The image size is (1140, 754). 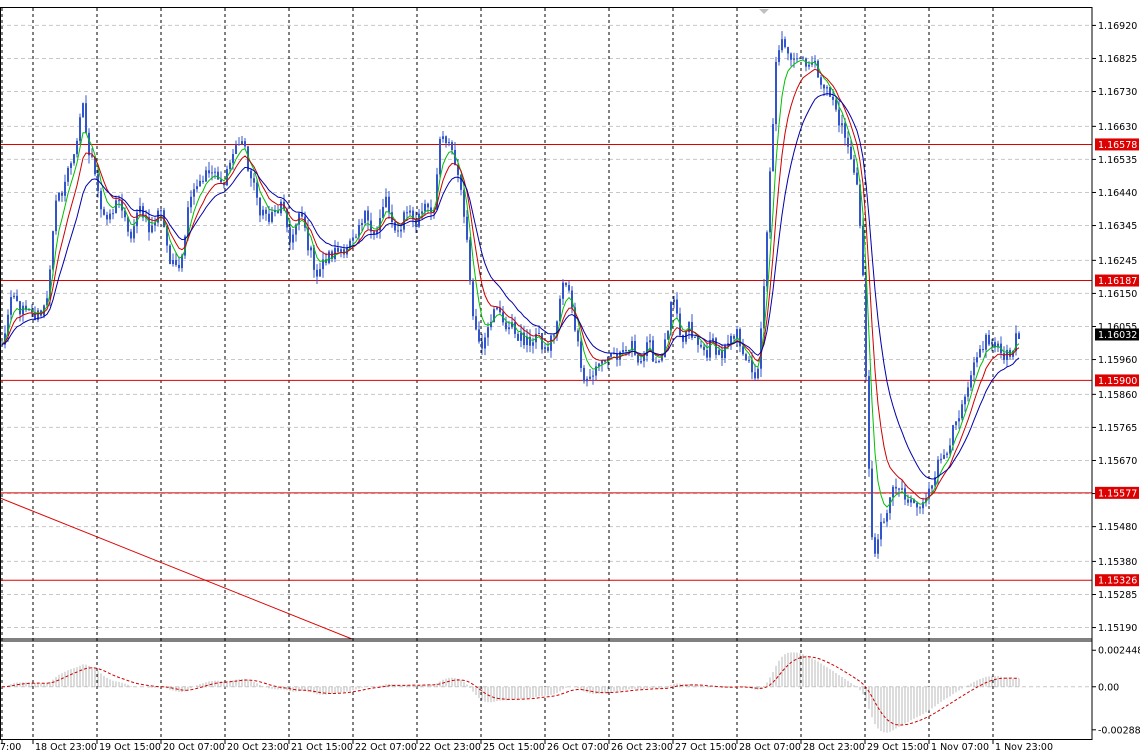 I want to click on trend-line, so click(x=176, y=568).